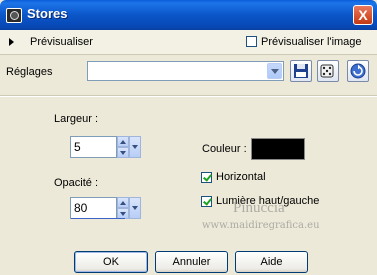 Image resolution: width=377 pixels, height=275 pixels. Describe the element at coordinates (311, 42) in the screenshot. I see `preview-image-label: Prévisualiser l'image` at that location.